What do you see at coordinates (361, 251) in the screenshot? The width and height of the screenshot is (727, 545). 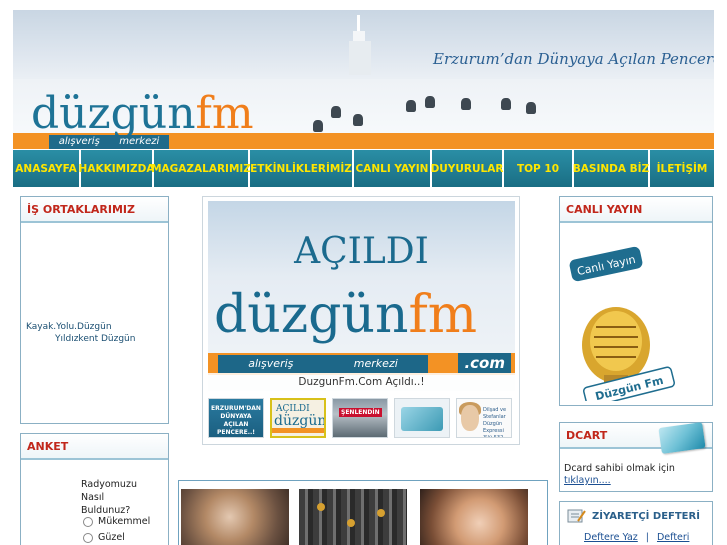 I see `slide-headline: AÇILDI` at bounding box center [361, 251].